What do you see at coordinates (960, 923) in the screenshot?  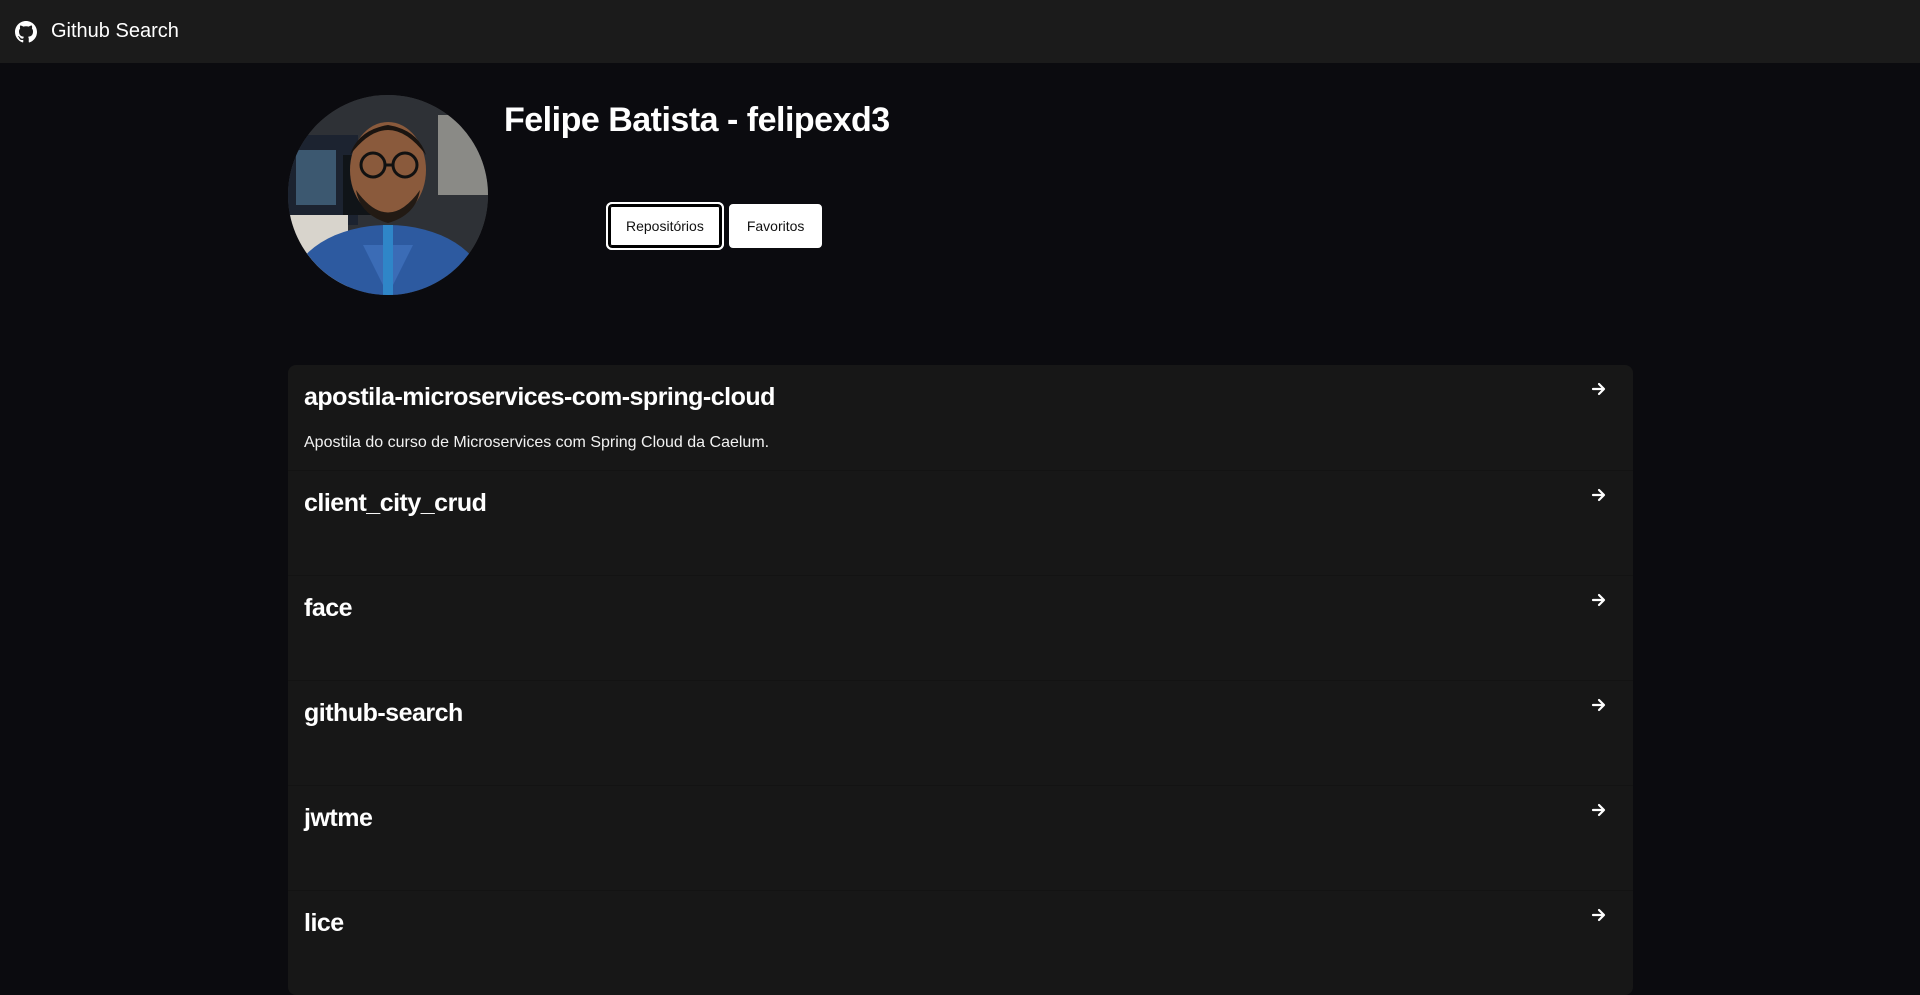 I see `repo-name: lice` at bounding box center [960, 923].